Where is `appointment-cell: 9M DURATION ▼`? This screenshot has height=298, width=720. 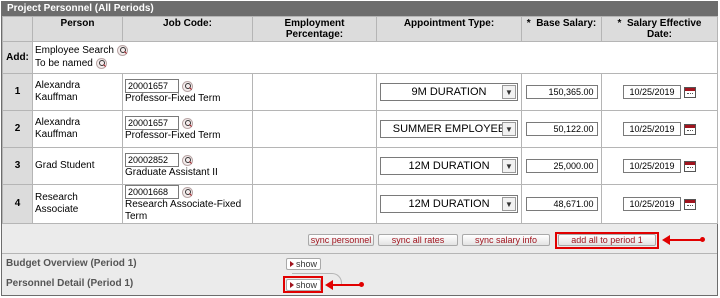
appointment-cell: 9M DURATION ▼ is located at coordinates (449, 92).